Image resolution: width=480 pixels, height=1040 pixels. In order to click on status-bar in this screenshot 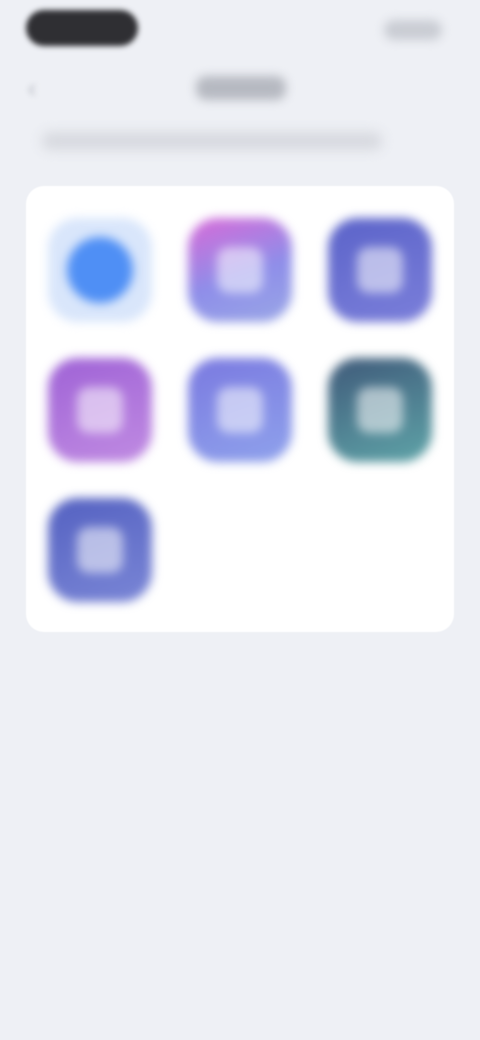, I will do `click(240, 30)`.